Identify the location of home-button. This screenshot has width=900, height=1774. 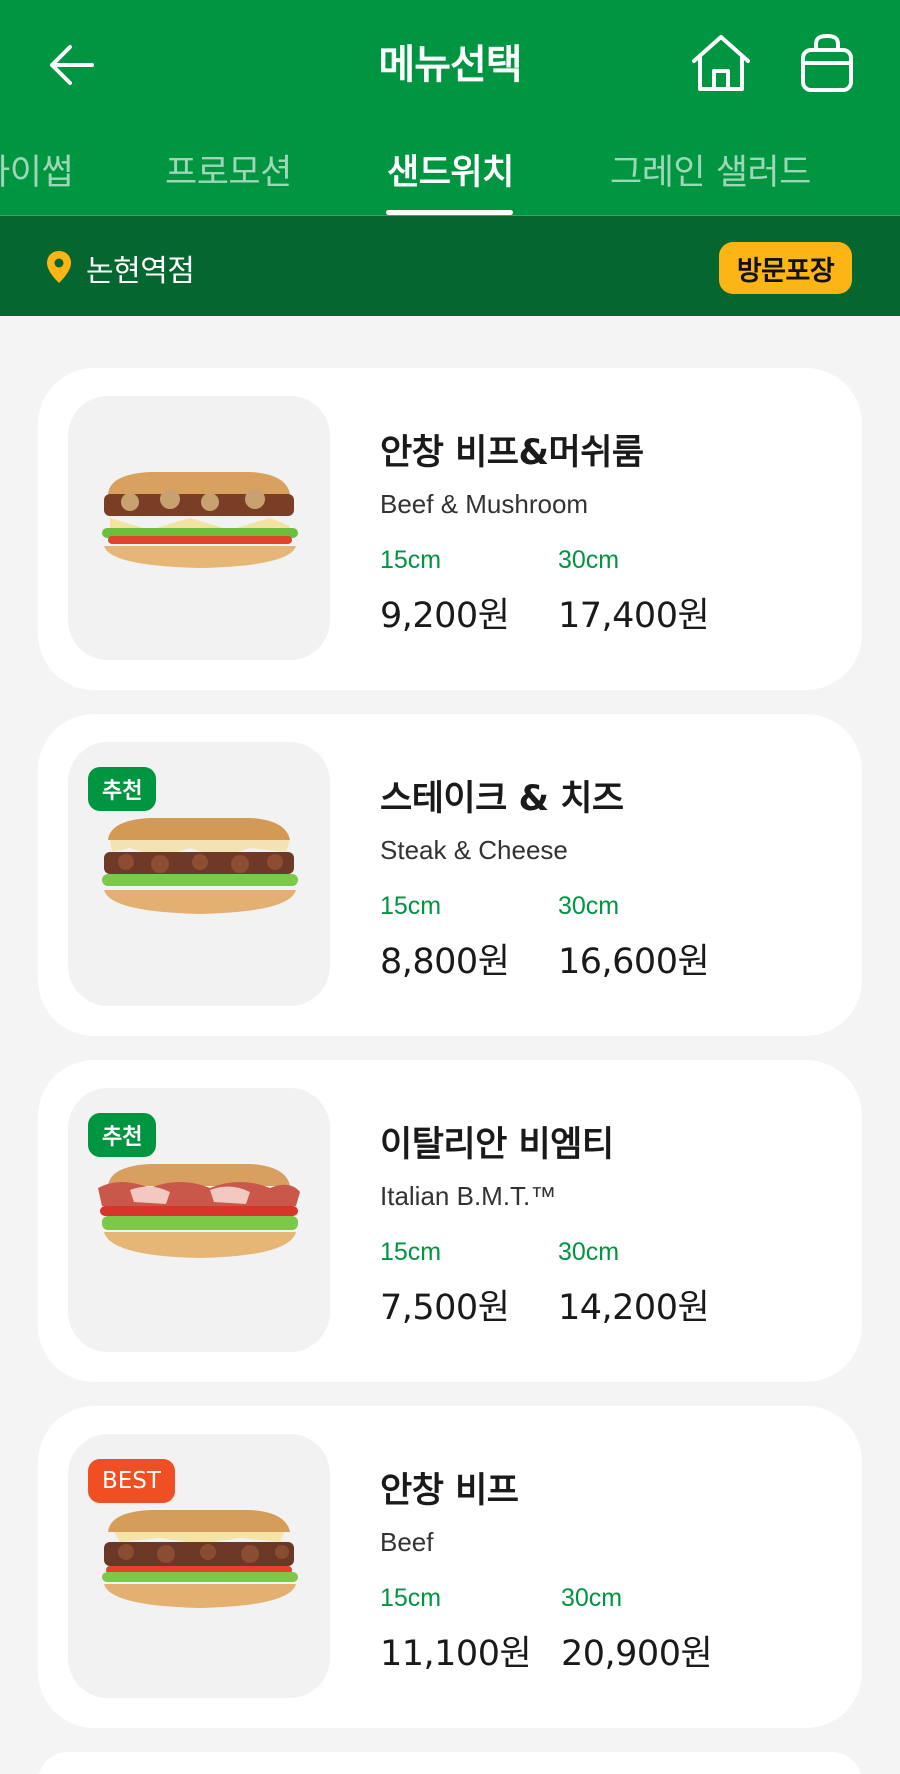
(721, 63).